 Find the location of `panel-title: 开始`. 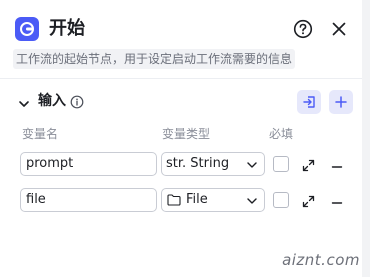

panel-title: 开始 is located at coordinates (67, 28).